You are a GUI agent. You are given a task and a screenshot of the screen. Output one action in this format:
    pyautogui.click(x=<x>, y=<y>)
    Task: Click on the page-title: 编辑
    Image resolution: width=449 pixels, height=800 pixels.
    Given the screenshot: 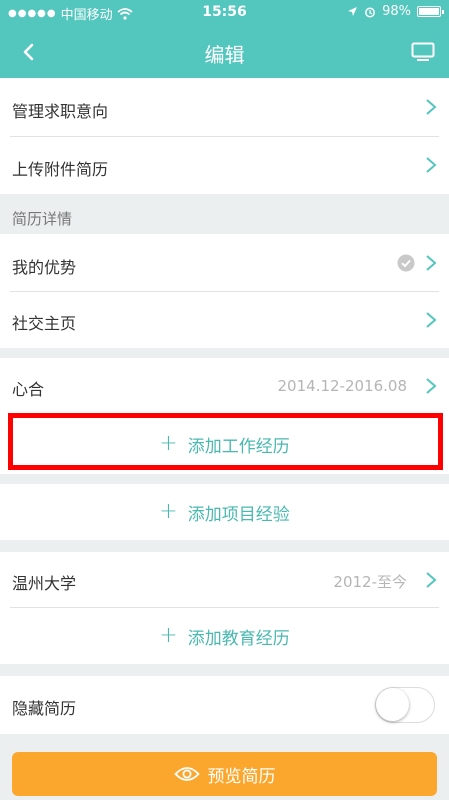 What is the action you would take?
    pyautogui.click(x=224, y=55)
    